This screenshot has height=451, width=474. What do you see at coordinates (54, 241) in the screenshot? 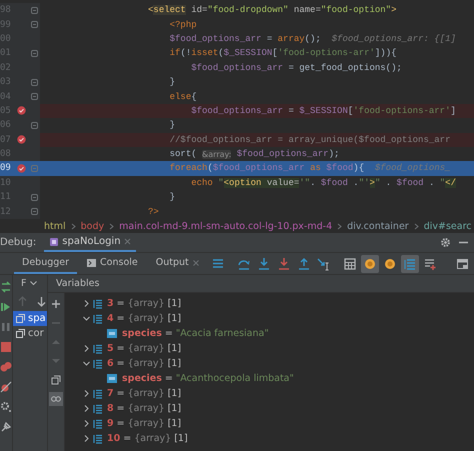
I see `app-icon` at bounding box center [54, 241].